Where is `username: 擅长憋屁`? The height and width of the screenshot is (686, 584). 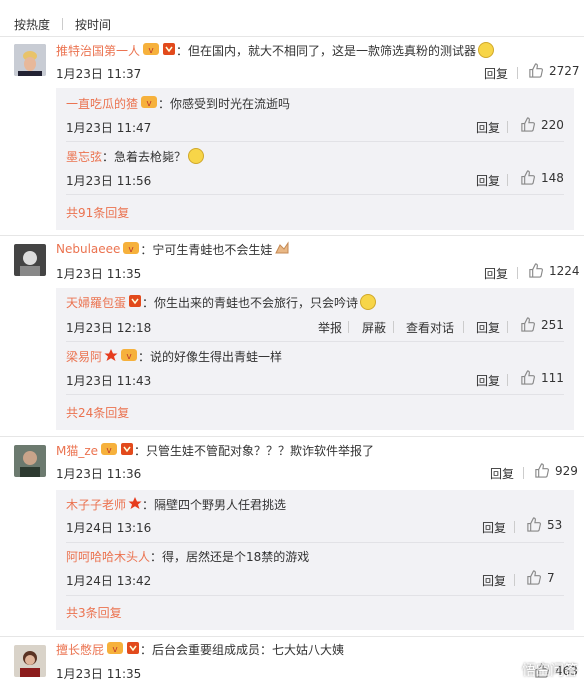 username: 擅长憋屁 is located at coordinates (80, 649).